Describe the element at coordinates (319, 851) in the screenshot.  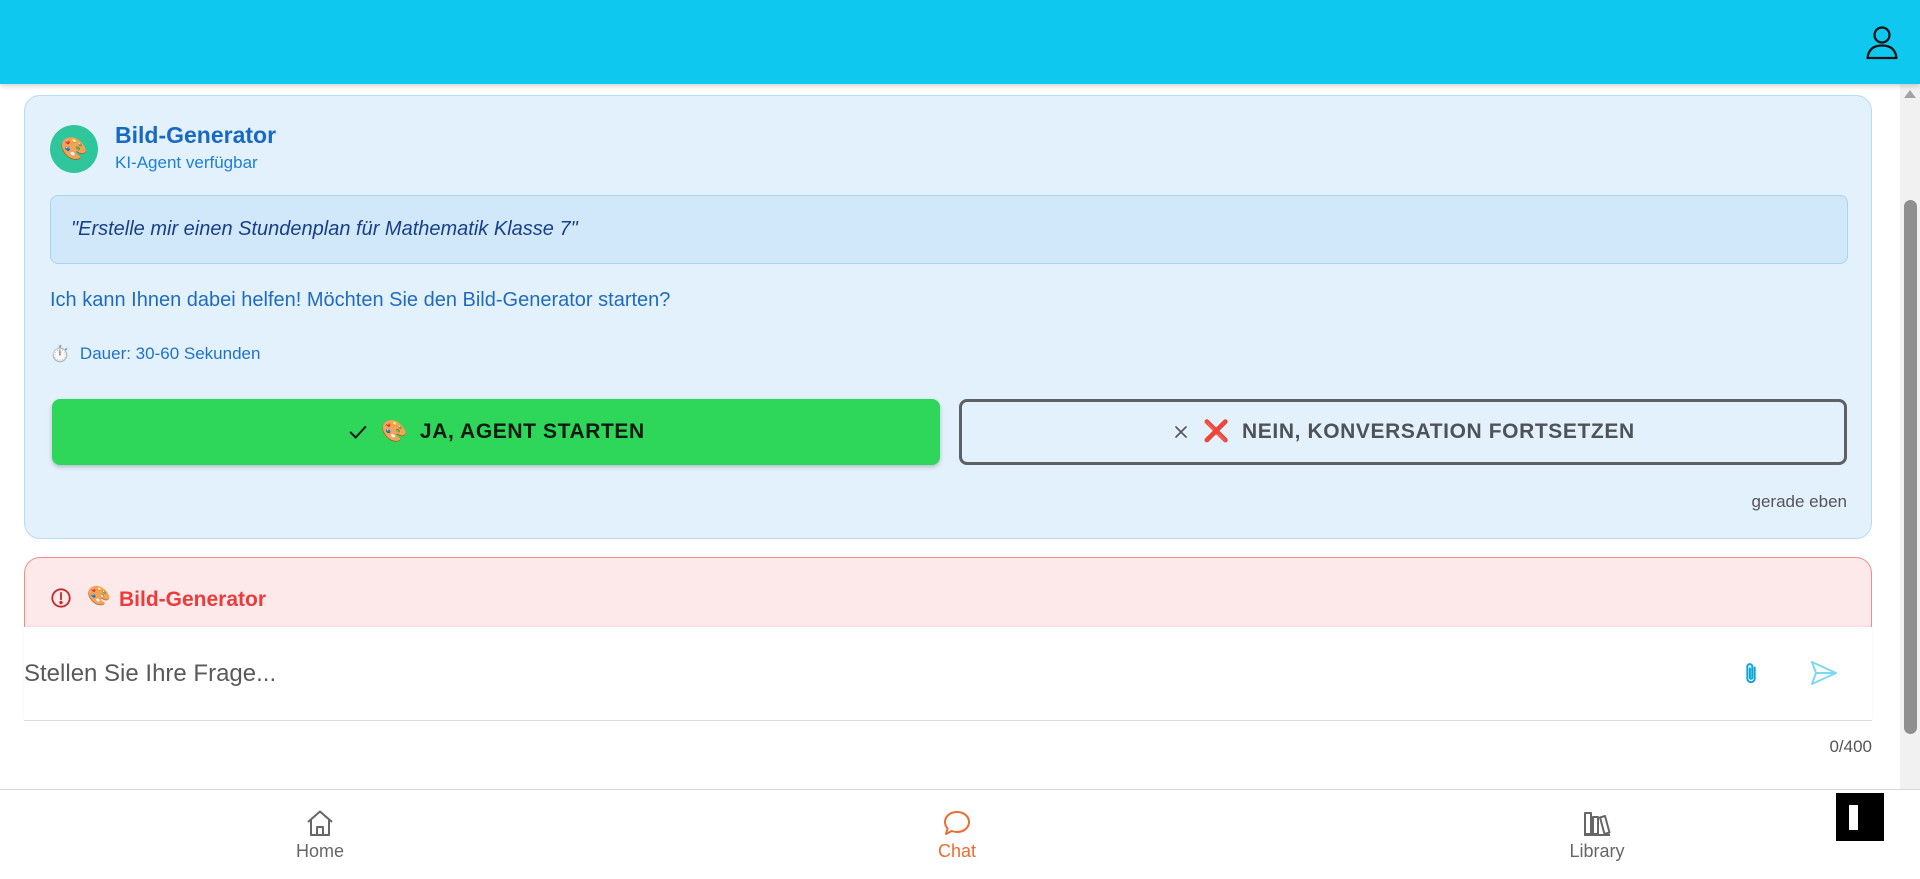
I see `nav-item-label: Home` at that location.